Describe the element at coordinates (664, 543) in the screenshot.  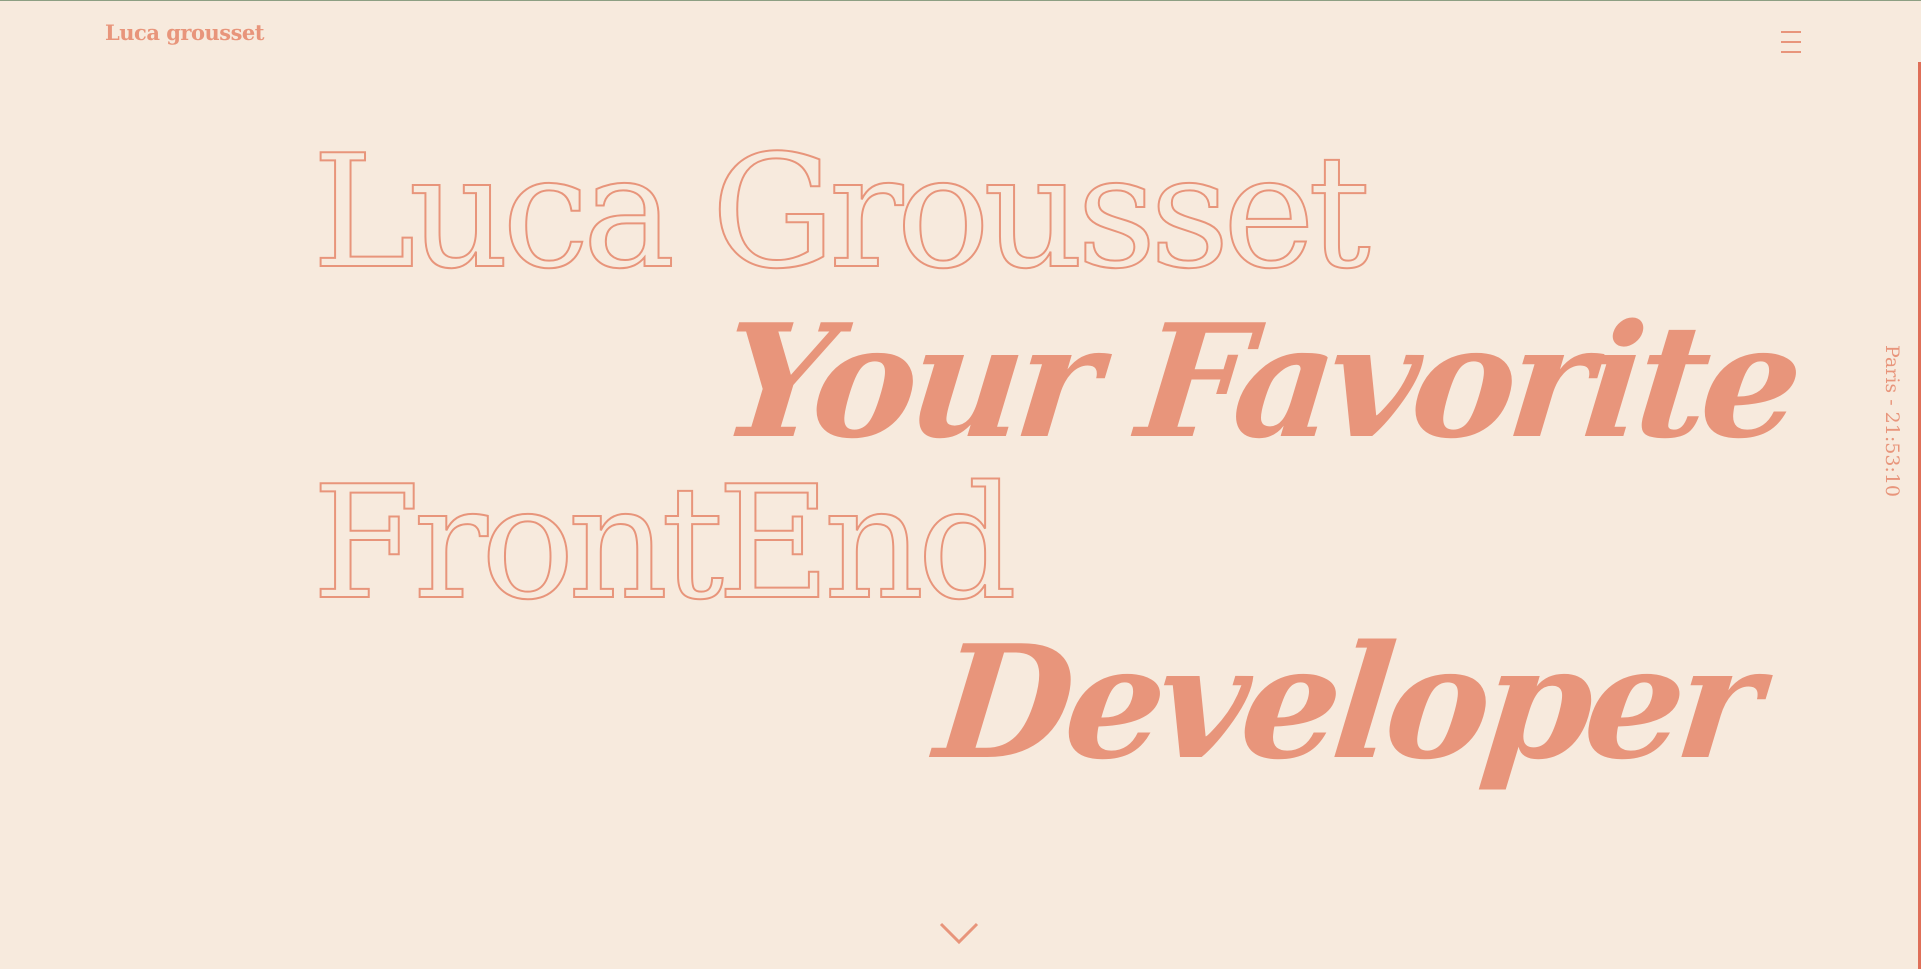
I see `hero-role-outline: FrontEnd` at that location.